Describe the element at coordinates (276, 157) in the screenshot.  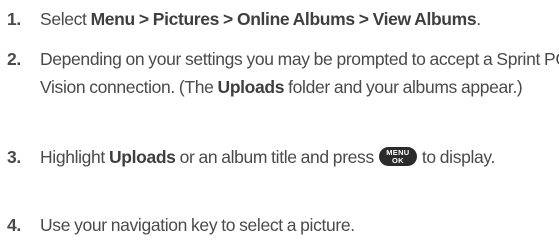
I see `step-text-part: or an album title and press` at that location.